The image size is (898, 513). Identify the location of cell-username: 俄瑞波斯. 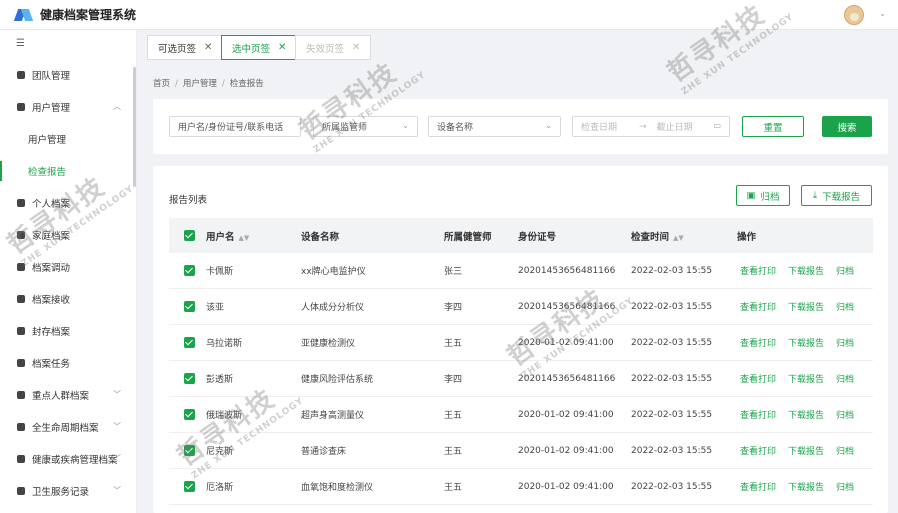
(224, 416).